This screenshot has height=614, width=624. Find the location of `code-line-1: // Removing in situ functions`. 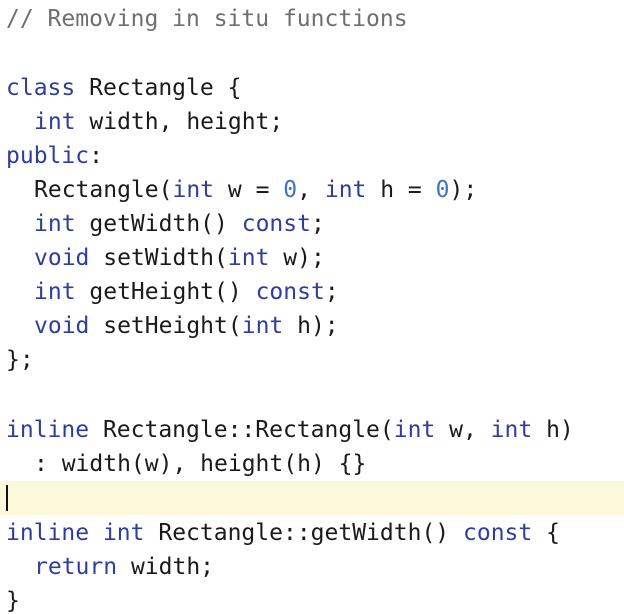

code-line-1: // Removing in situ functions is located at coordinates (312, 19).